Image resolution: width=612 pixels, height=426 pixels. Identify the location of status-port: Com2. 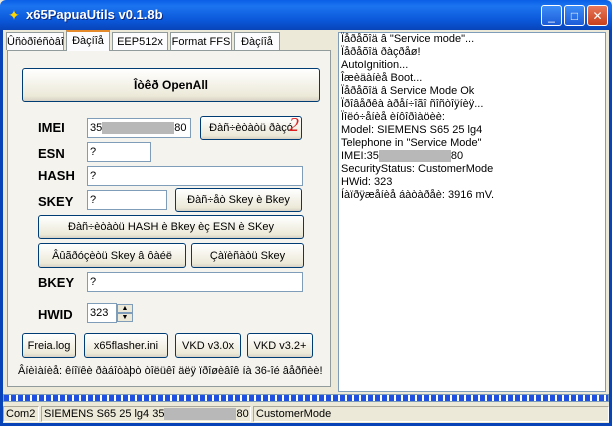
(21, 414).